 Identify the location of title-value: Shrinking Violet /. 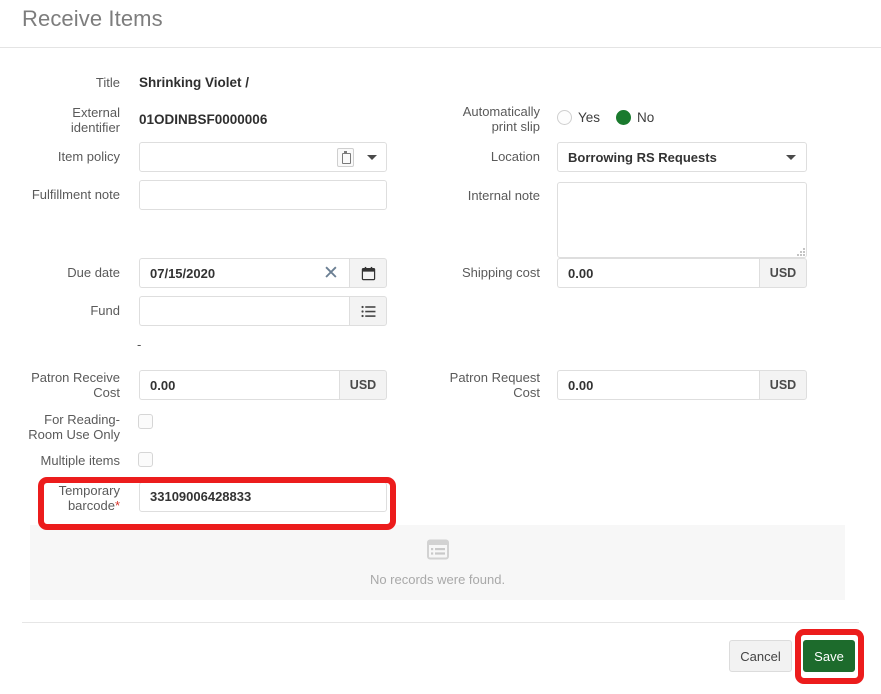
(194, 82).